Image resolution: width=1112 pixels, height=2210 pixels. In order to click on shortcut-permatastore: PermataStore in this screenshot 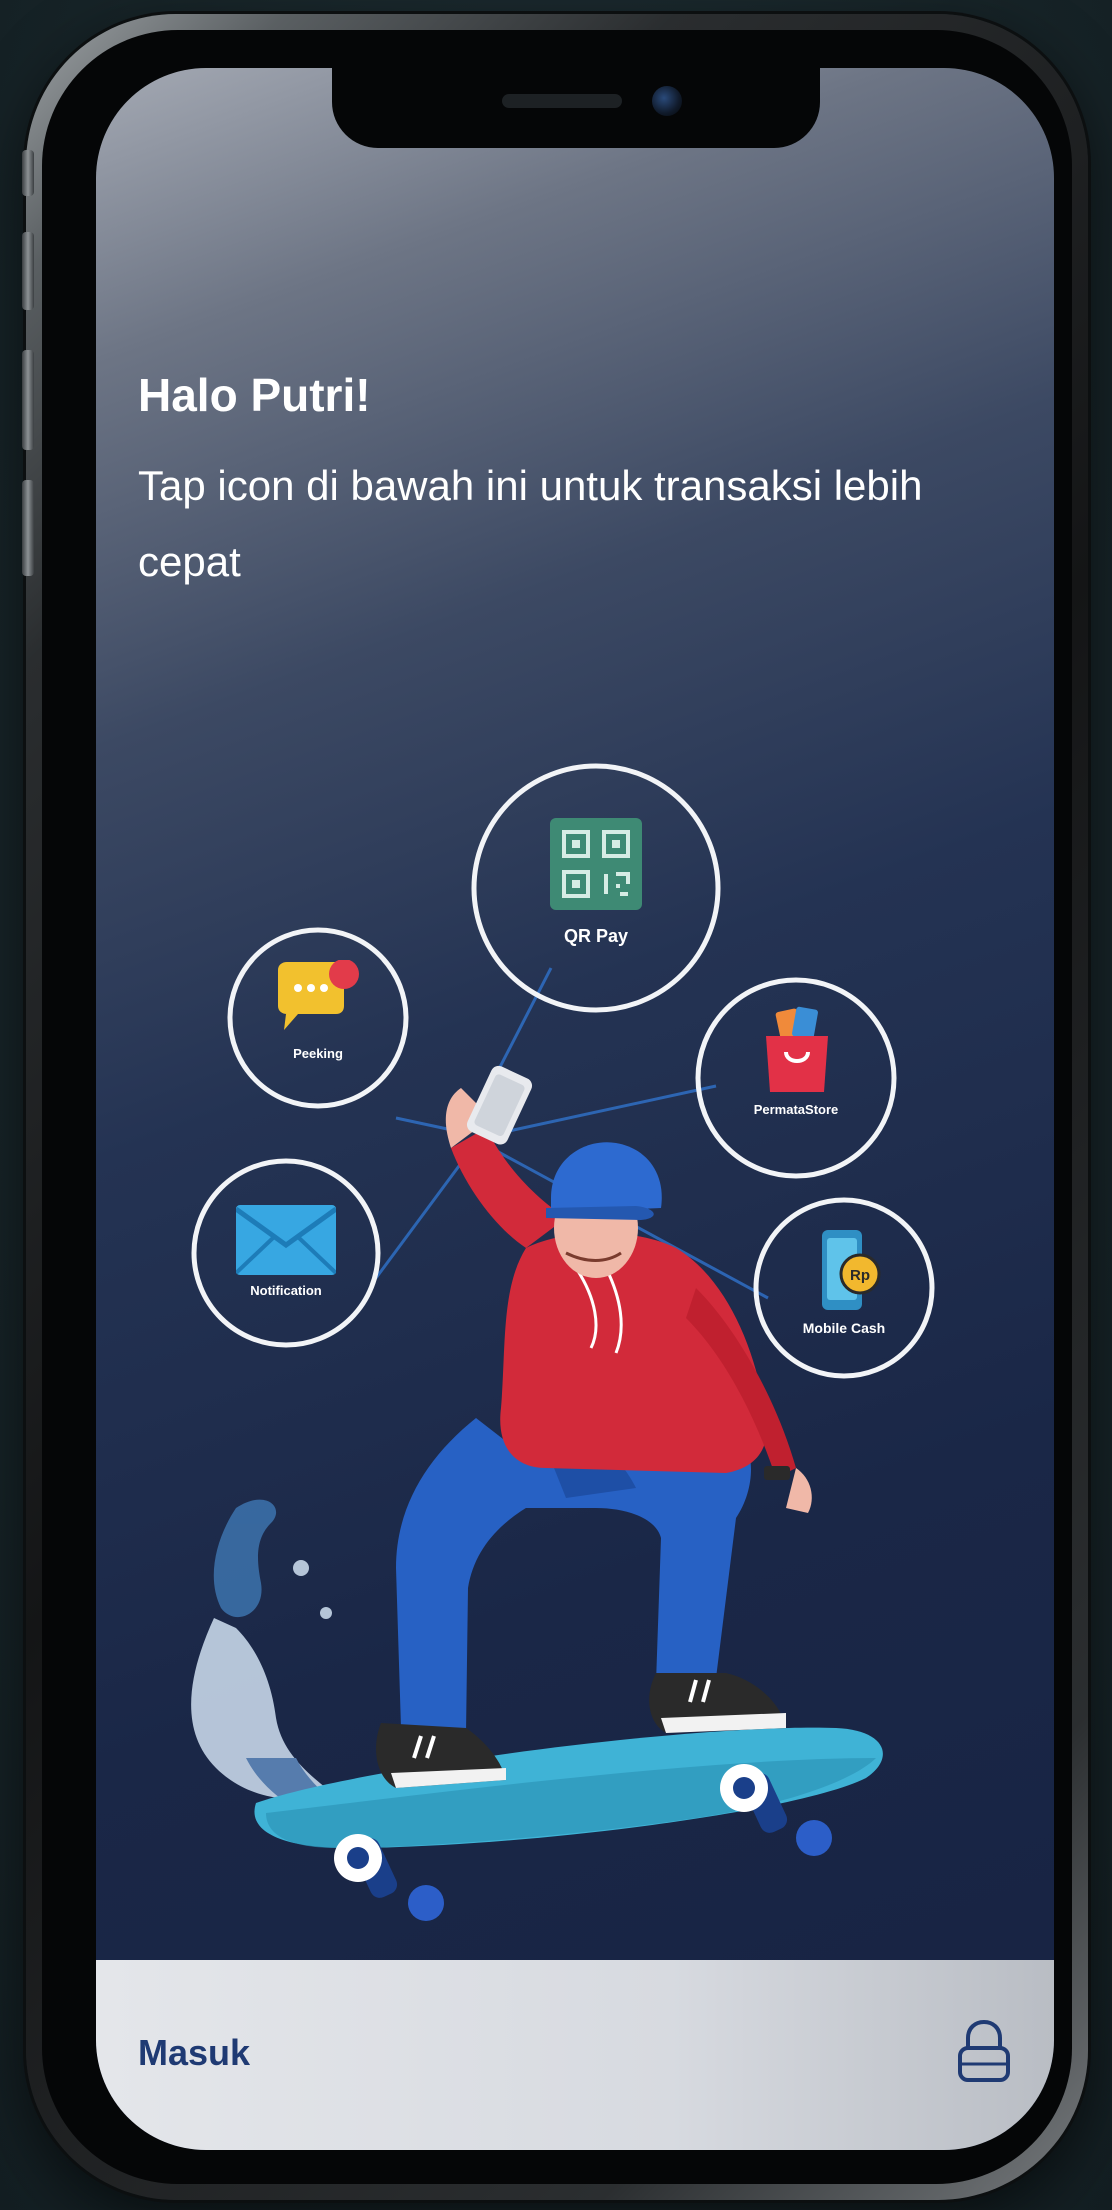, I will do `click(796, 1078)`.